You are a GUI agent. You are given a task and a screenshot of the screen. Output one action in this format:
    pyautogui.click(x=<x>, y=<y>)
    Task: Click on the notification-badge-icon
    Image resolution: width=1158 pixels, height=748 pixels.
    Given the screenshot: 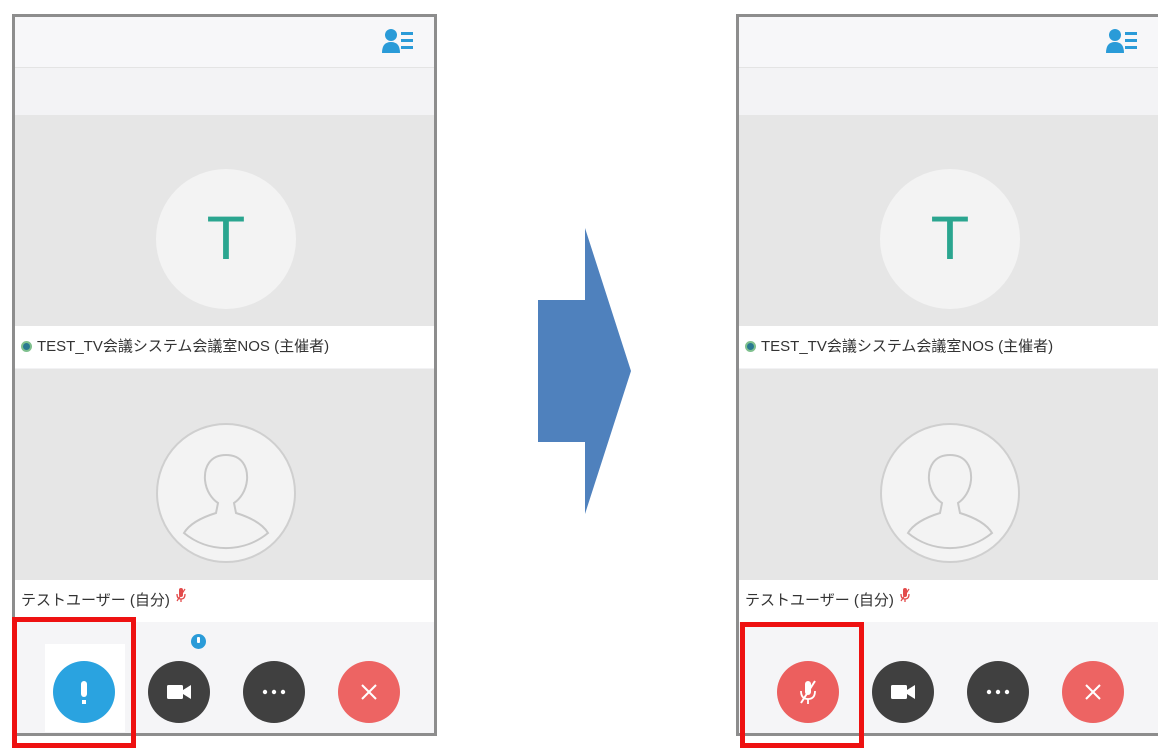 What is the action you would take?
    pyautogui.click(x=198, y=641)
    